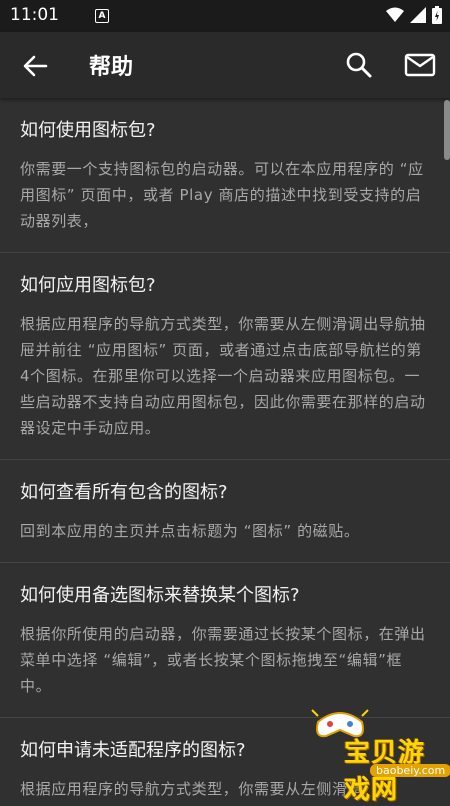 The image size is (450, 806). What do you see at coordinates (225, 65) in the screenshot?
I see `app-bar: 帮助` at bounding box center [225, 65].